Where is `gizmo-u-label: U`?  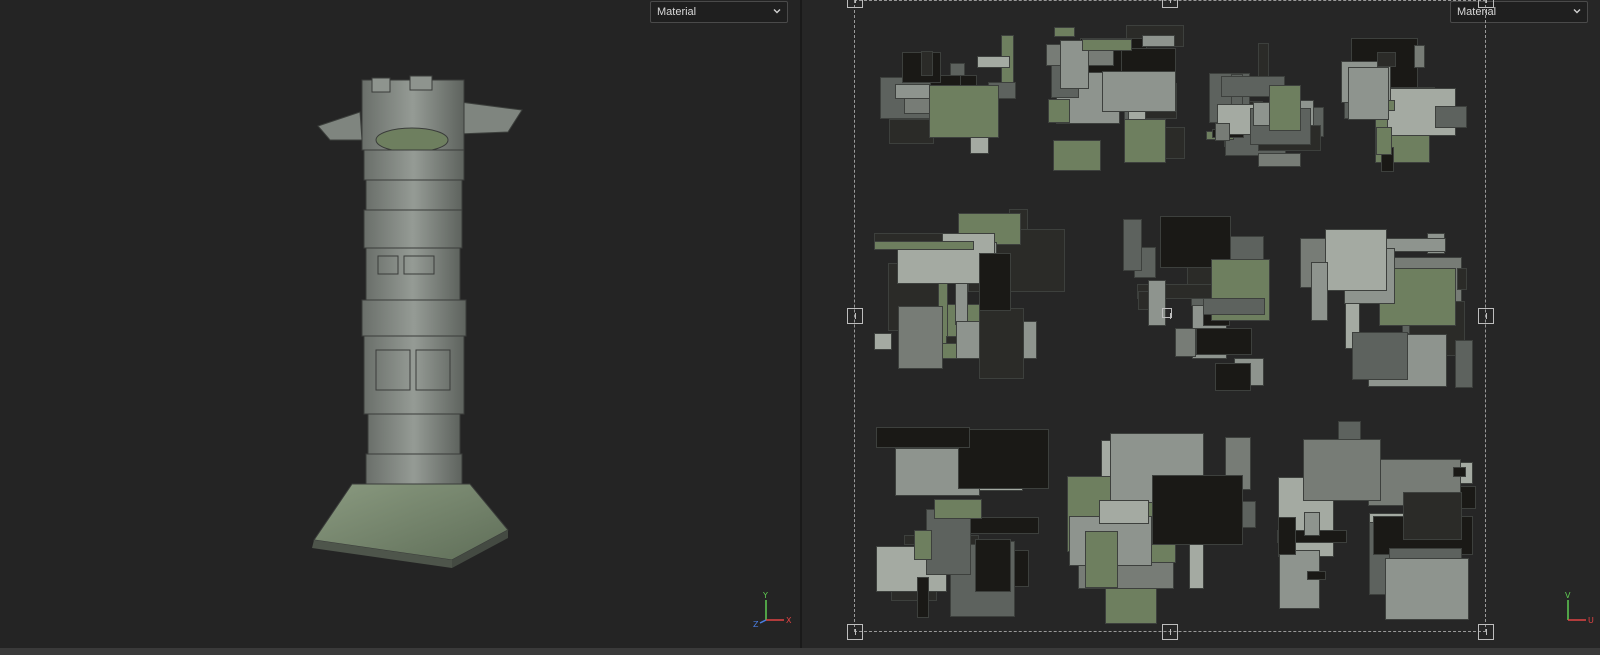
gizmo-u-label: U is located at coordinates (1591, 620).